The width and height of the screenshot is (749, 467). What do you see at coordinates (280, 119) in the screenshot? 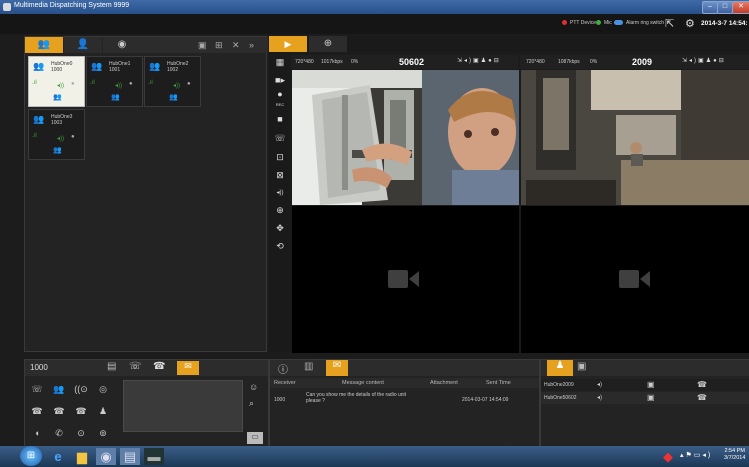
I see `stop-icon: ■` at bounding box center [280, 119].